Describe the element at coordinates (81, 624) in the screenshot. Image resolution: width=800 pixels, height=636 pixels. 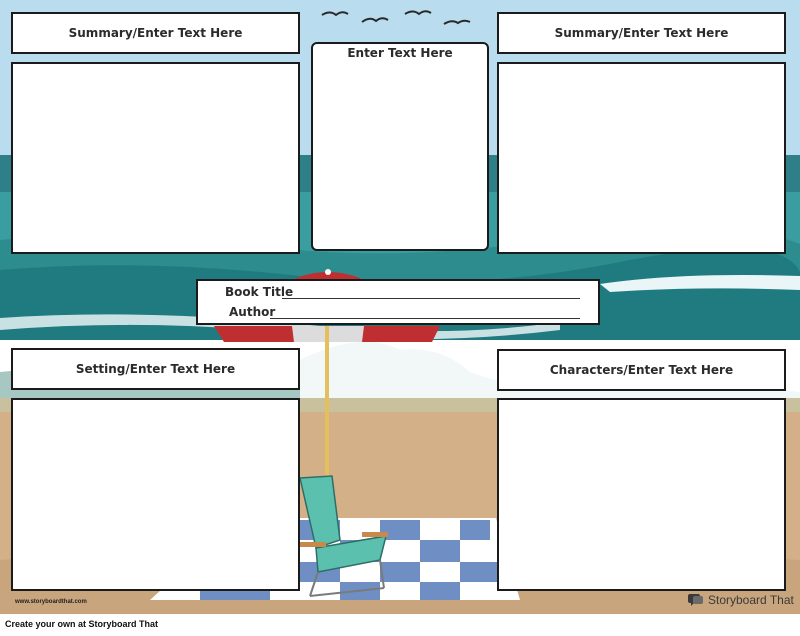
I see `footer-link: Create your own at Storyboard That` at that location.